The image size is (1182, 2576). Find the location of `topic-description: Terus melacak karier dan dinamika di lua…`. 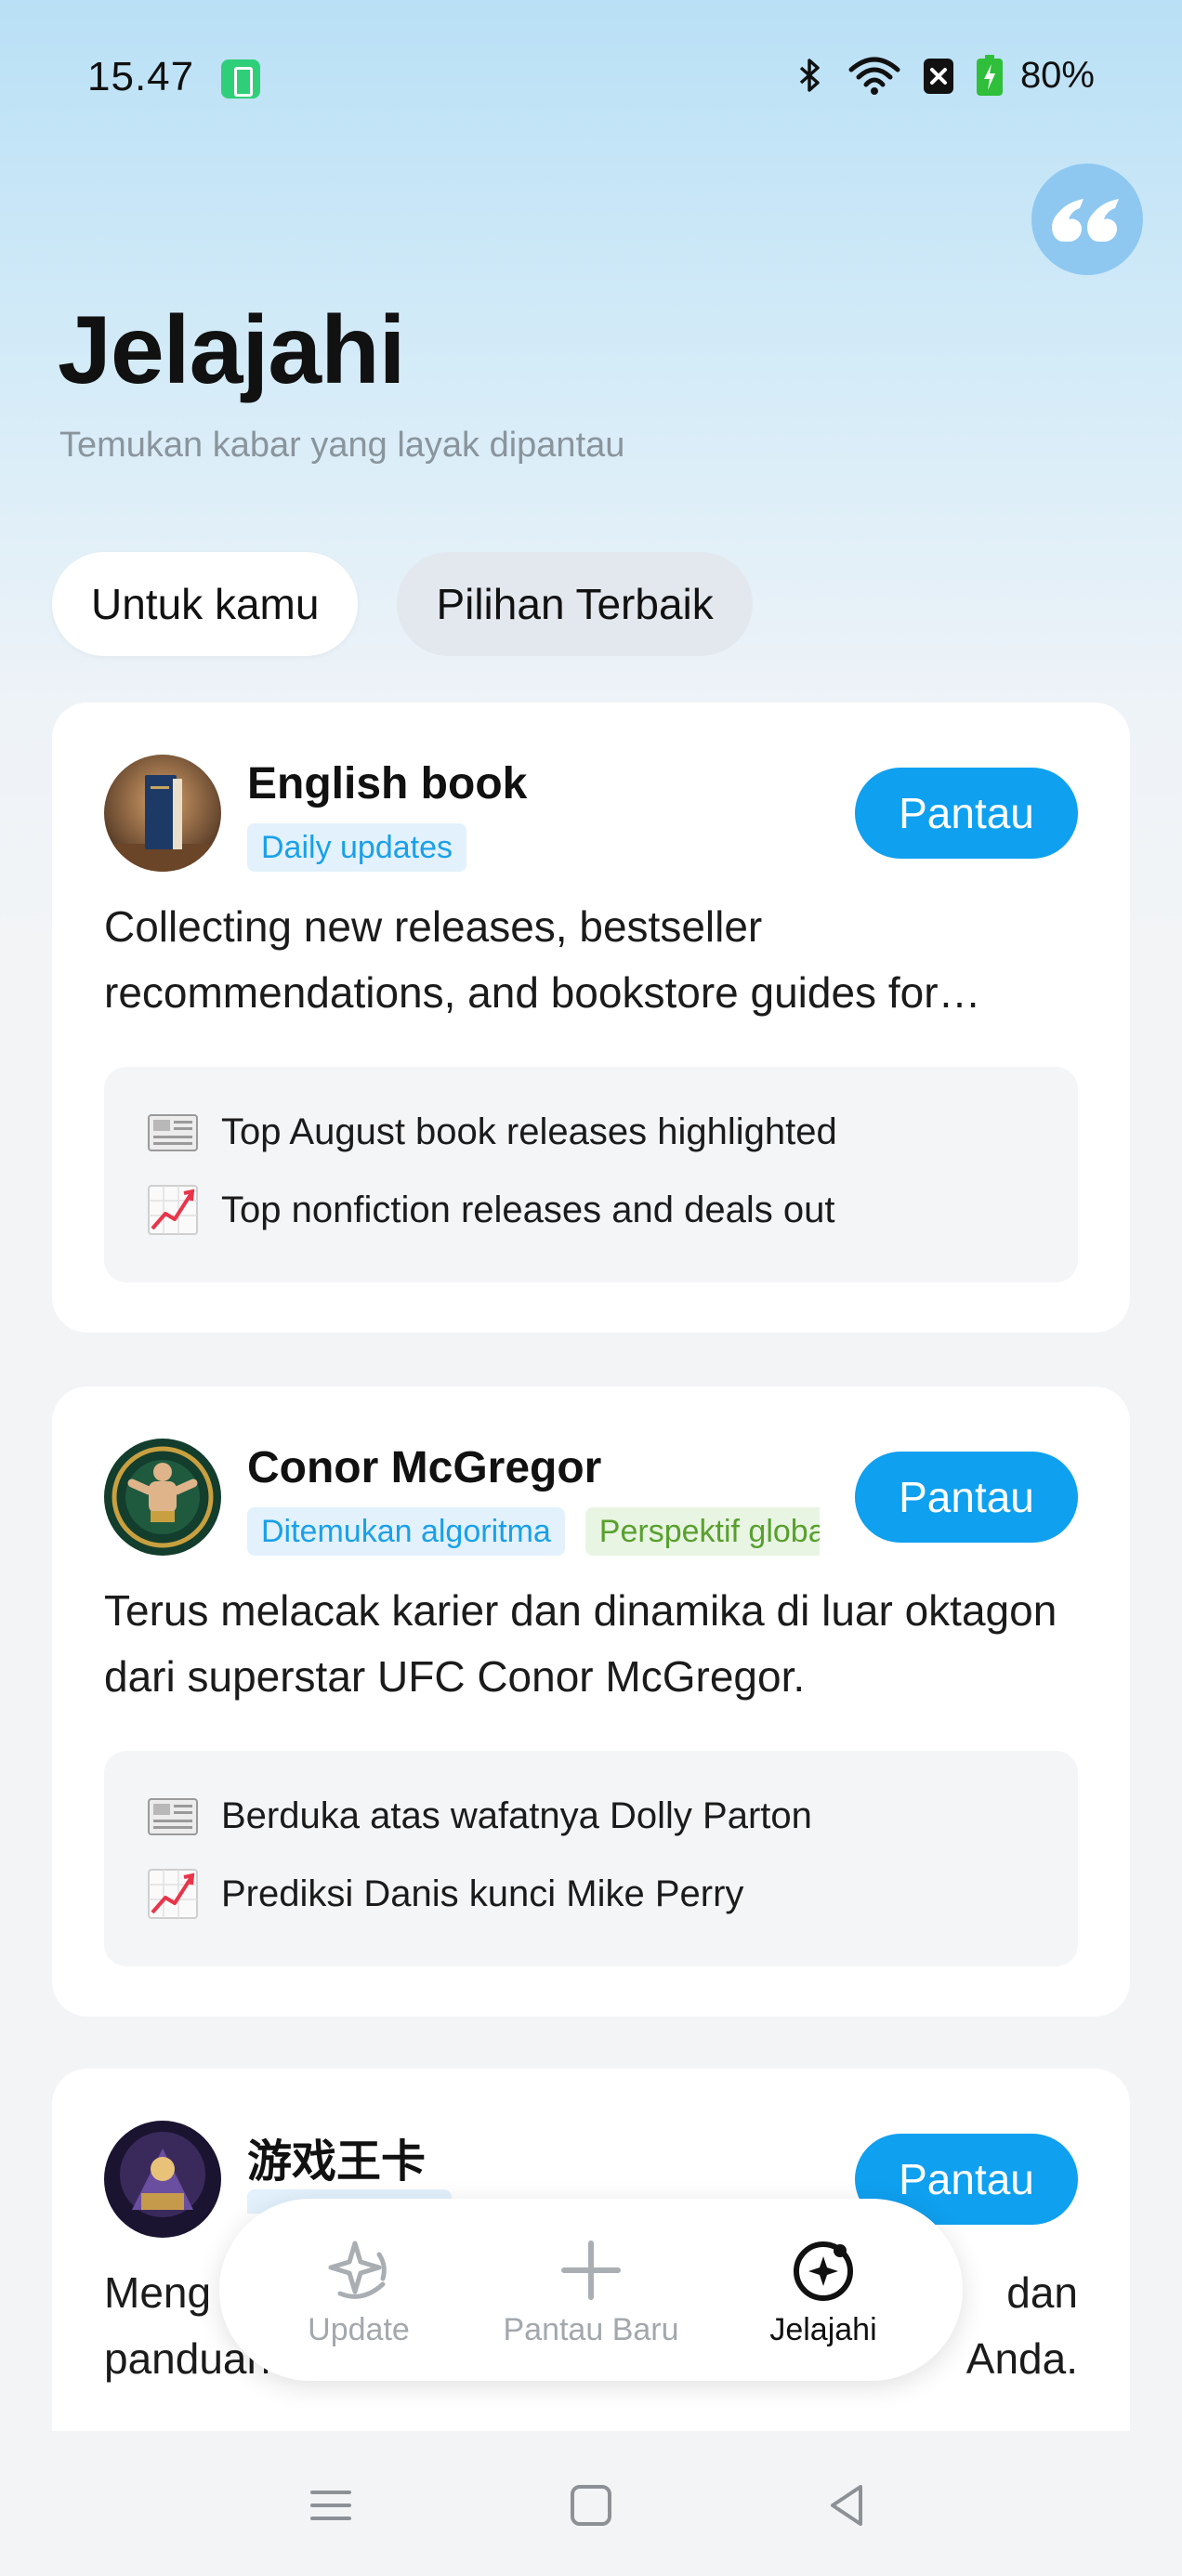

topic-description: Terus melacak karier dan dinamika di lua… is located at coordinates (580, 1643).